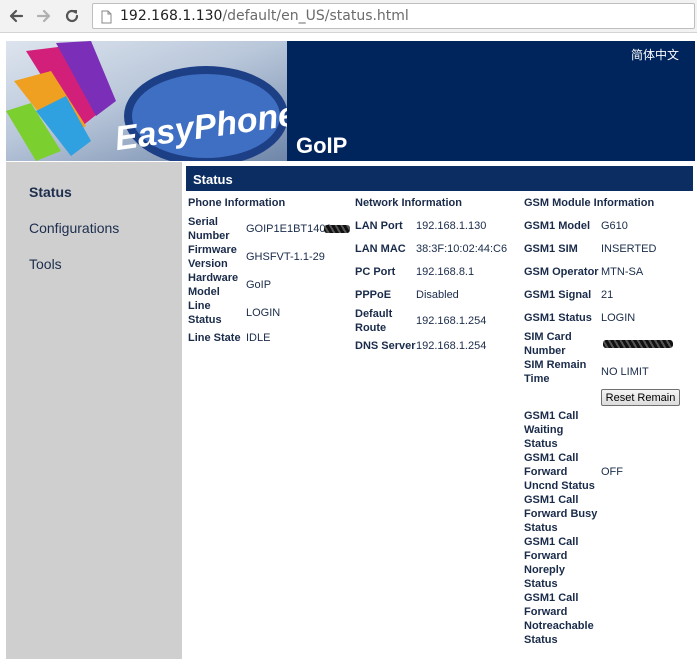  I want to click on dns-server-label: DNS Server, so click(385, 346).